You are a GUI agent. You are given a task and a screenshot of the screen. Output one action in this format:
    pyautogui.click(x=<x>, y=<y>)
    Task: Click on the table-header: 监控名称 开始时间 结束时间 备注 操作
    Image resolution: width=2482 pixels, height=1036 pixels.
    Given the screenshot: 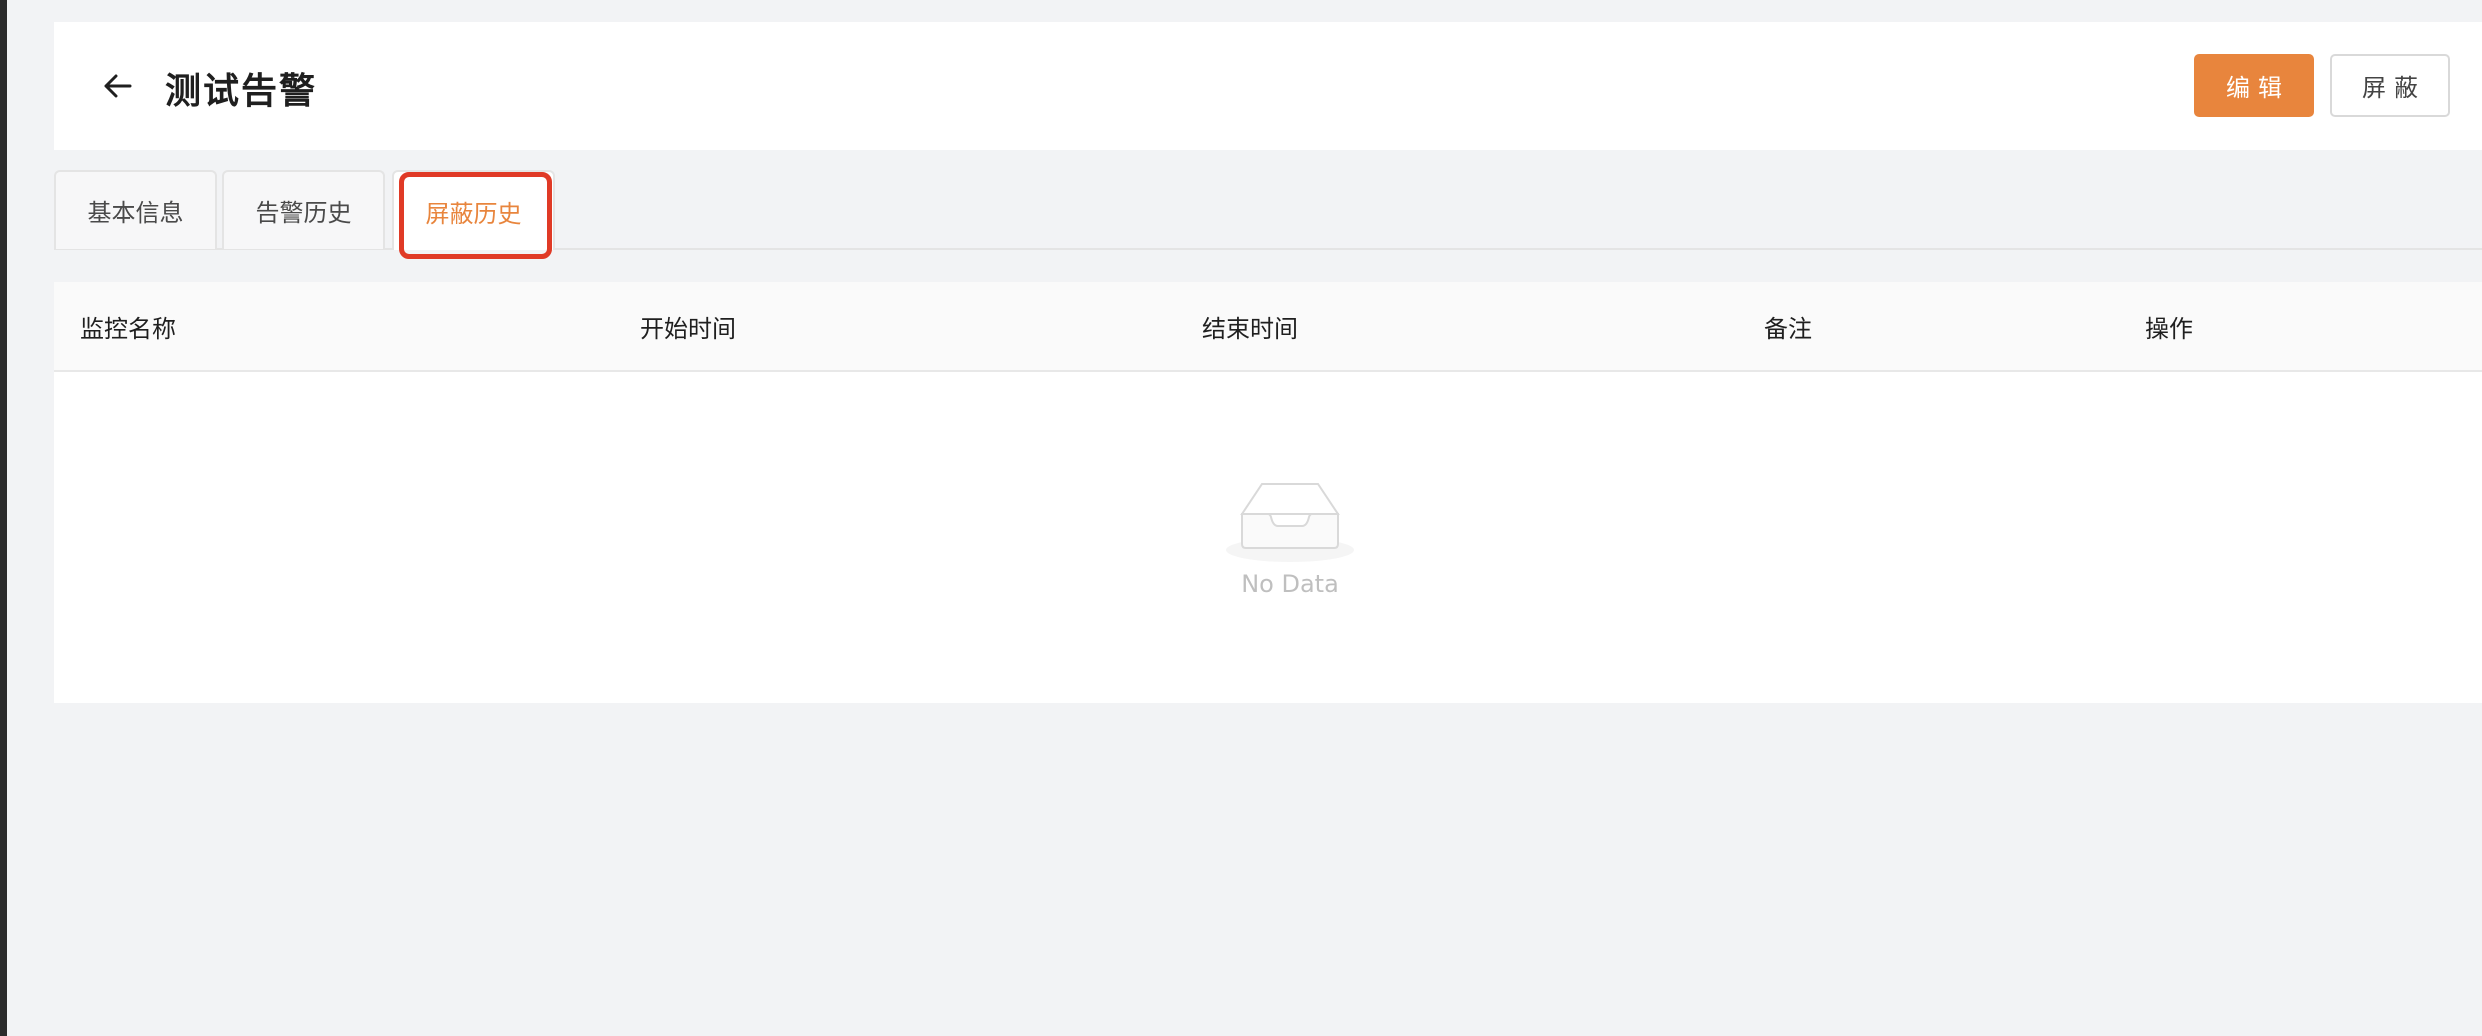 What is the action you would take?
    pyautogui.click(x=1268, y=327)
    